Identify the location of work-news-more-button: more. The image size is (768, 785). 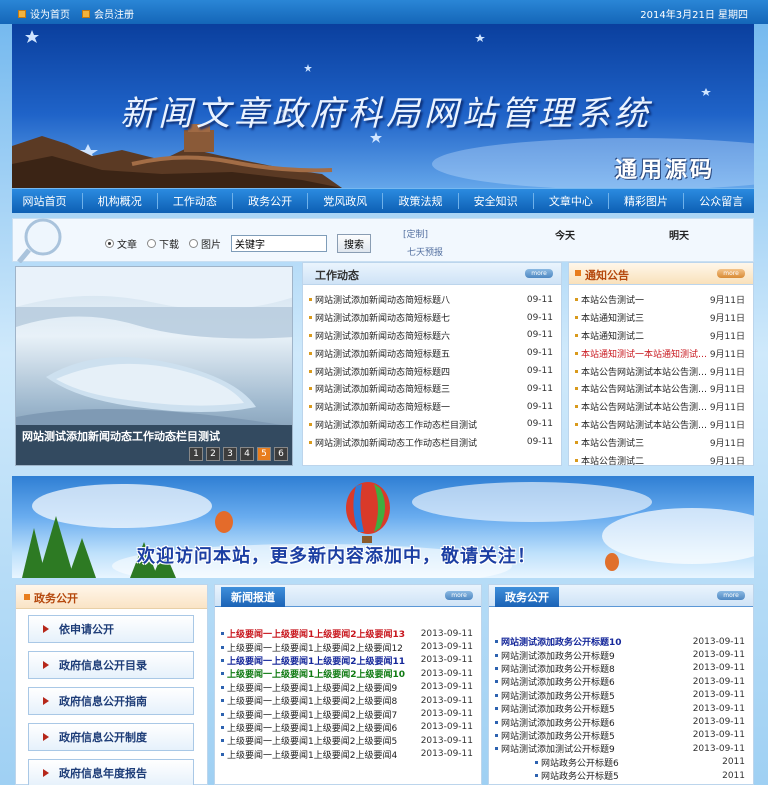
(539, 273).